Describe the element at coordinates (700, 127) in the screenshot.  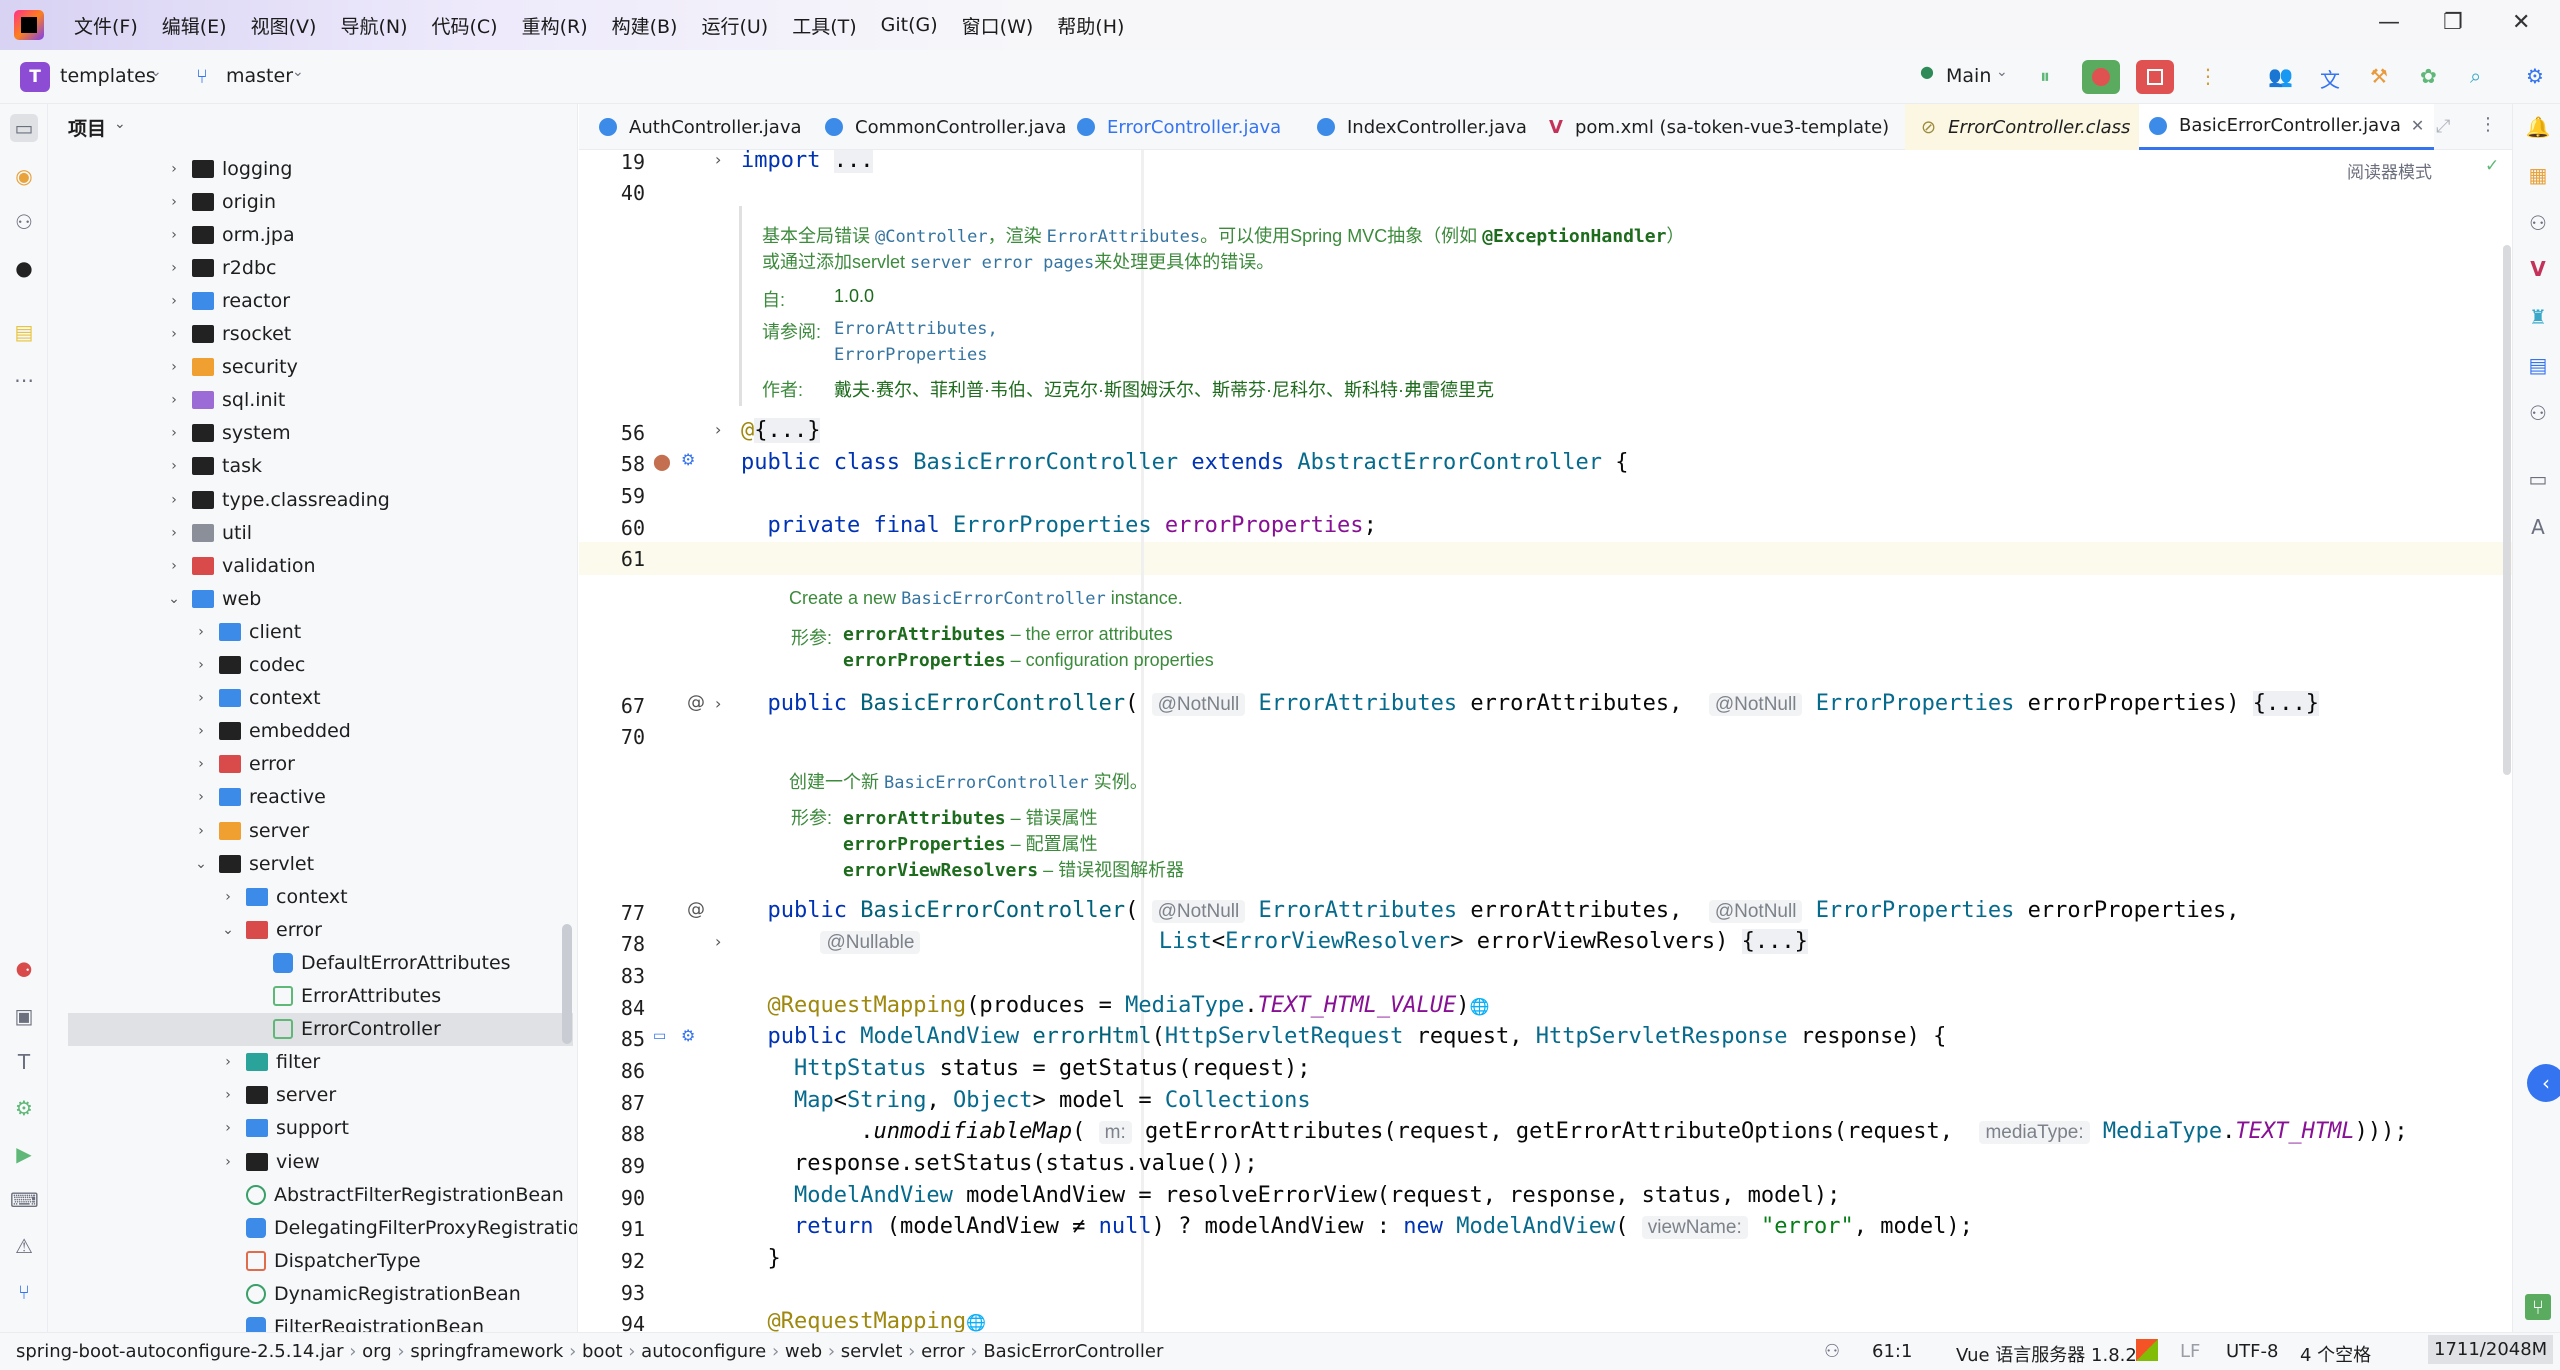
I see `tab-auth-controller: AuthController.java` at that location.